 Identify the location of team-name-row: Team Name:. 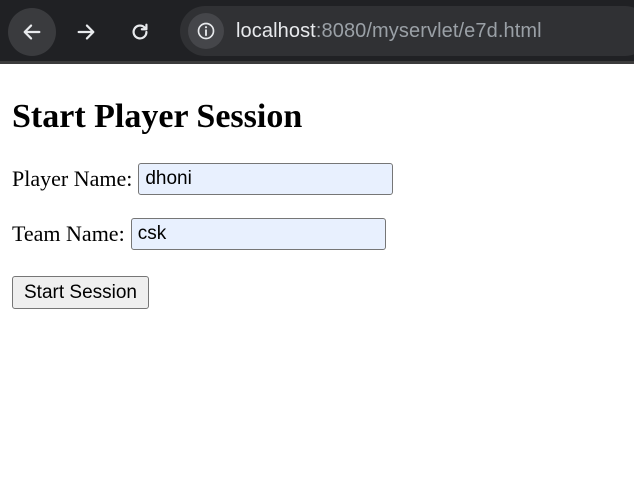
(317, 234).